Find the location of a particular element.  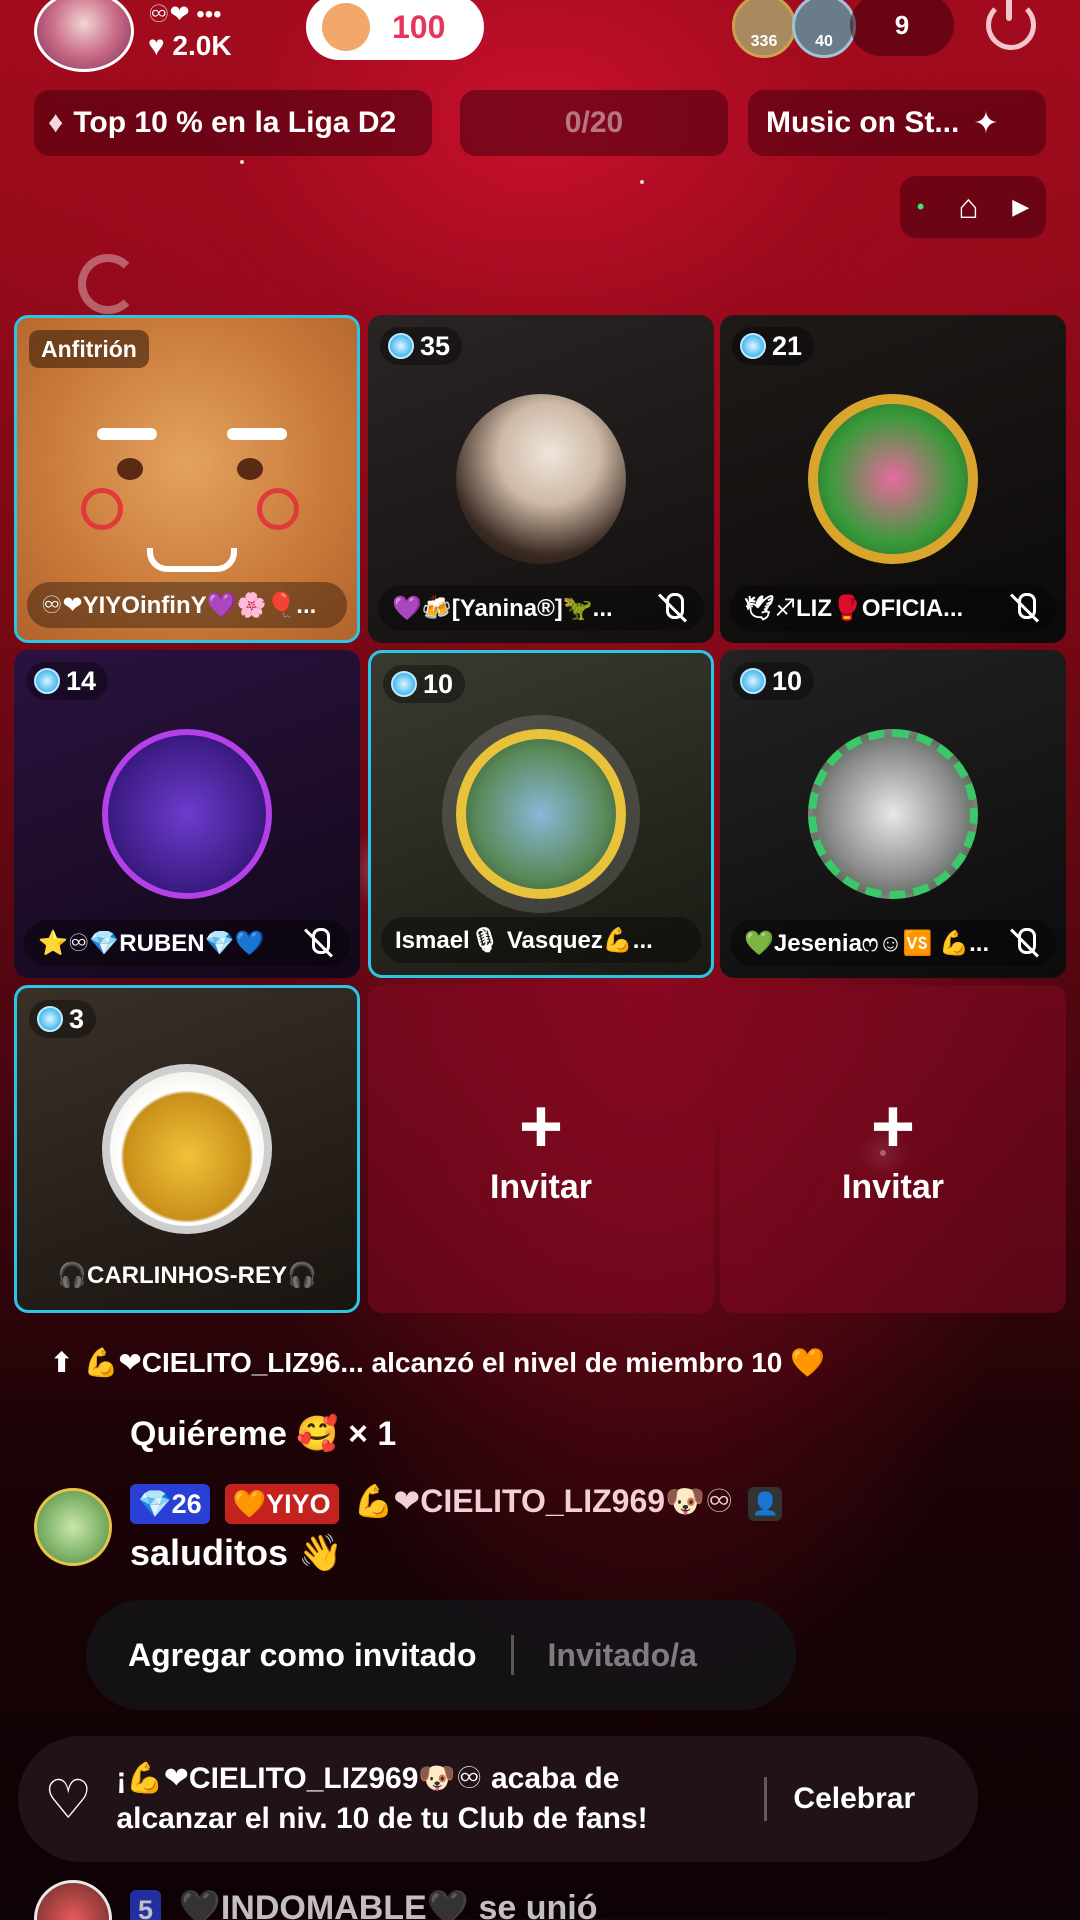

likes-pill-value: 100 is located at coordinates (419, 26).